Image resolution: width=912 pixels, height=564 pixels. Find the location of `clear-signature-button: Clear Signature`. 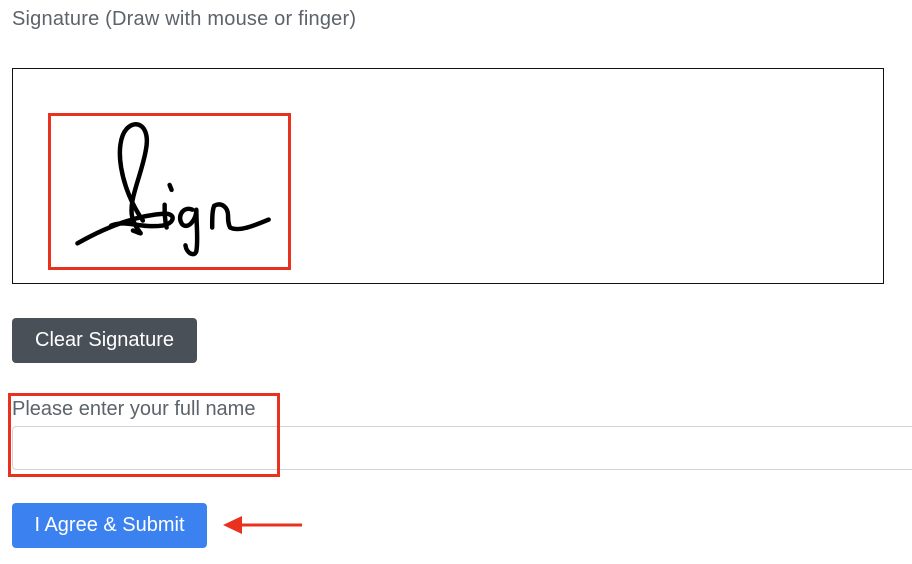

clear-signature-button: Clear Signature is located at coordinates (104, 340).